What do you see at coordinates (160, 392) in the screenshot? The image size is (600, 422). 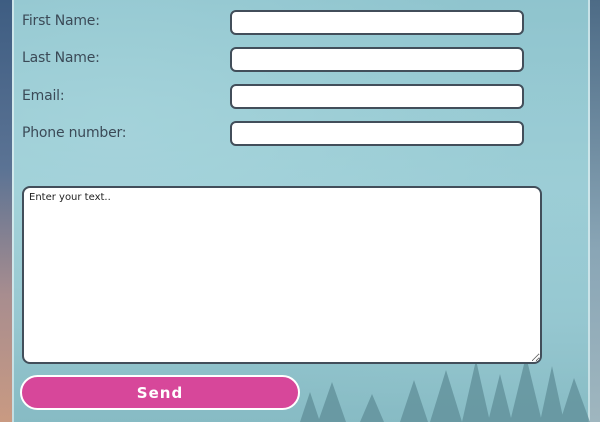 I see `send-button: Send` at bounding box center [160, 392].